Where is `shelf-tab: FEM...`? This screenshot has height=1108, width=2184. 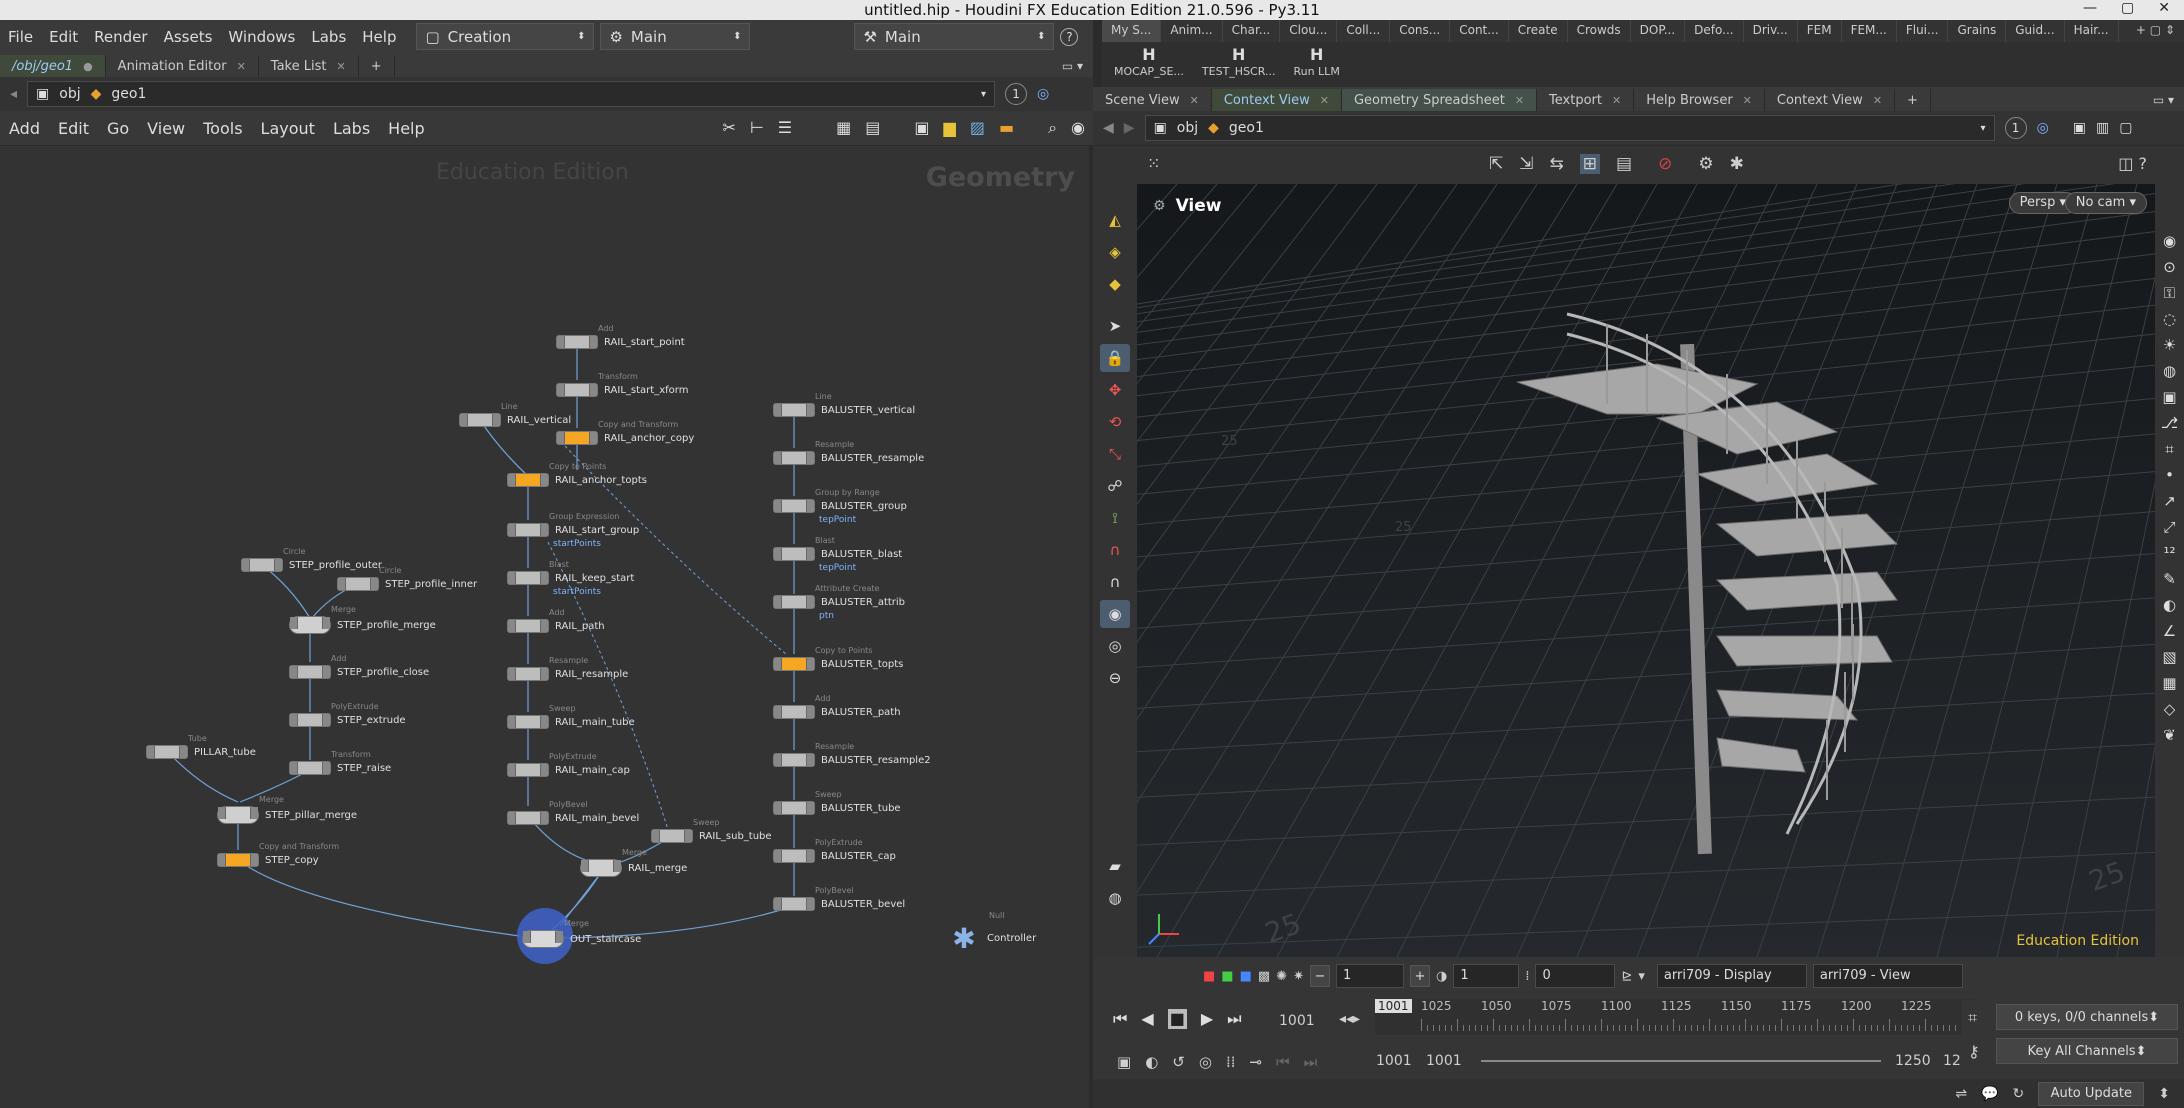
shelf-tab: FEM... is located at coordinates (1869, 31).